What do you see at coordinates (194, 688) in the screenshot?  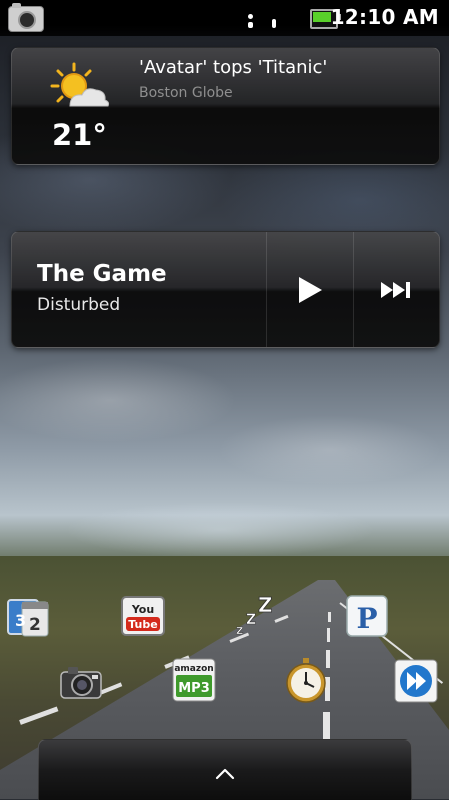 I see `mp3-text: MP3` at bounding box center [194, 688].